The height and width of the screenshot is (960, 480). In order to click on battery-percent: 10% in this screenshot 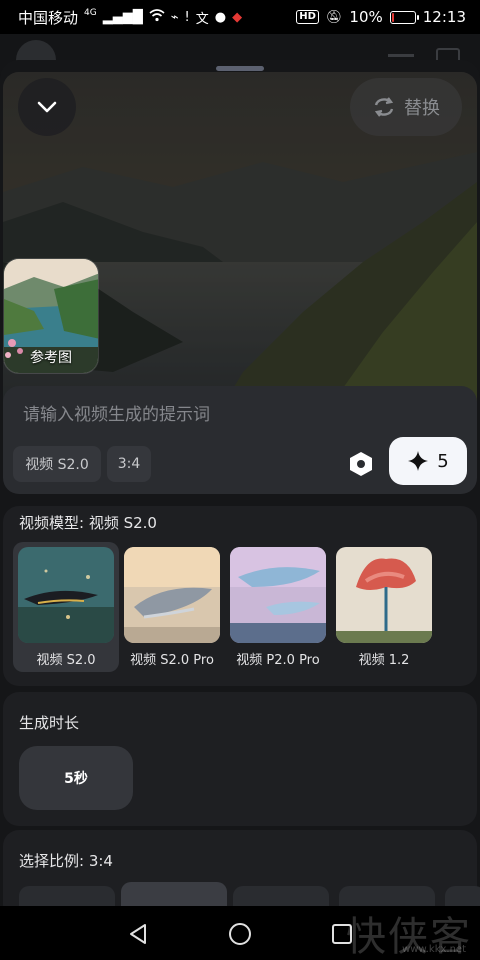, I will do `click(366, 17)`.